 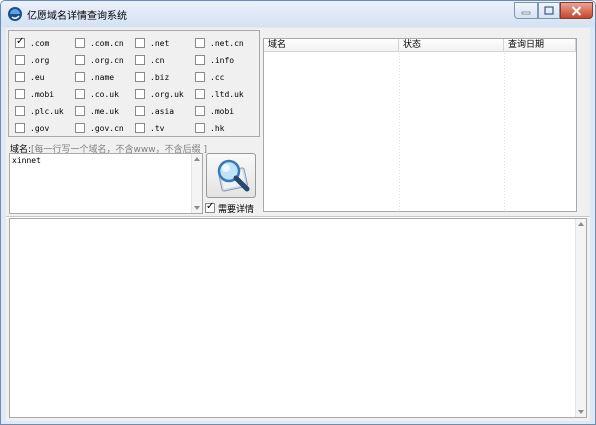 I want to click on tld-checkbox: .hk, so click(x=209, y=128).